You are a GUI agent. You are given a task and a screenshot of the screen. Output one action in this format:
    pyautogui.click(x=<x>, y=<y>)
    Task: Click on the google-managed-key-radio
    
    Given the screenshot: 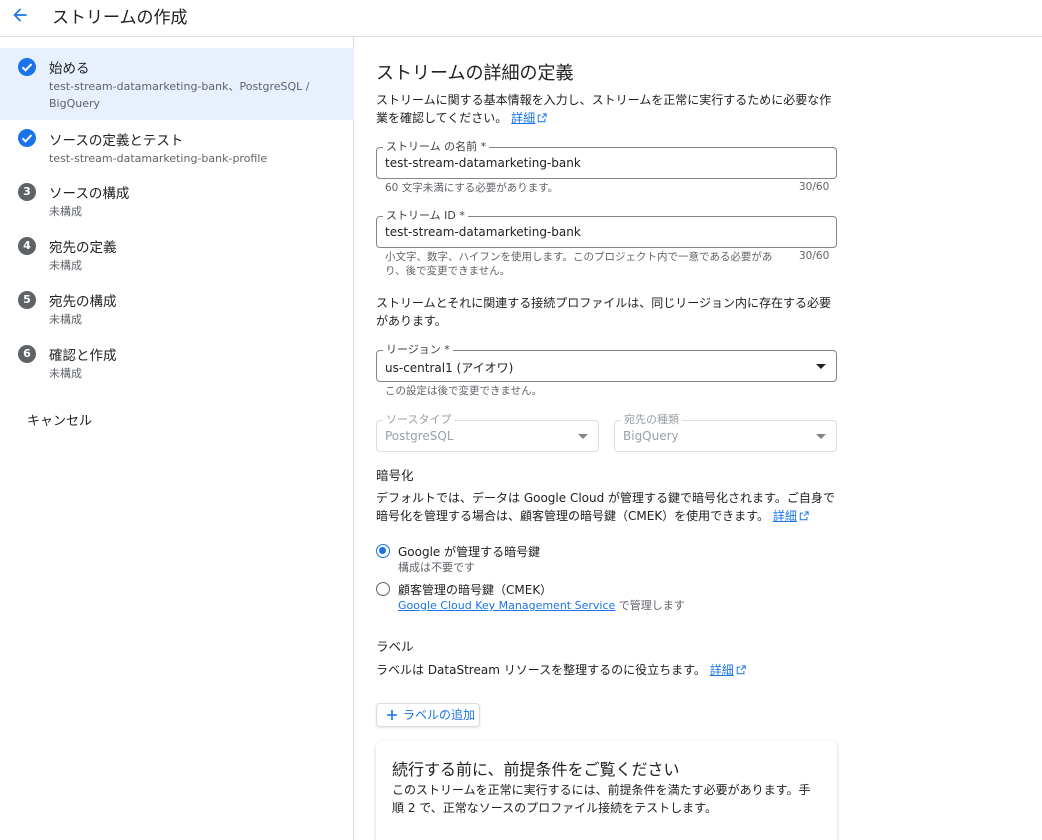 What is the action you would take?
    pyautogui.click(x=383, y=551)
    